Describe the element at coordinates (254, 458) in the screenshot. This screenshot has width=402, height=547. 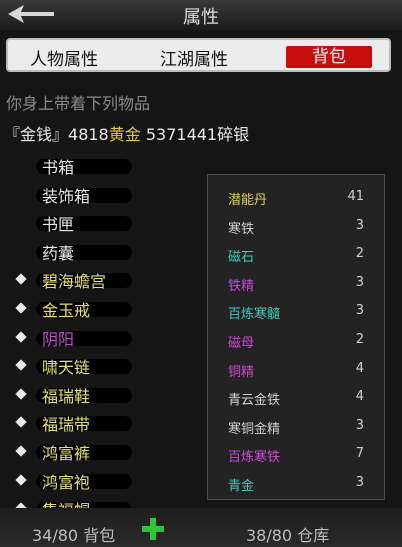
I see `item-name: 百炼寒铁` at that location.